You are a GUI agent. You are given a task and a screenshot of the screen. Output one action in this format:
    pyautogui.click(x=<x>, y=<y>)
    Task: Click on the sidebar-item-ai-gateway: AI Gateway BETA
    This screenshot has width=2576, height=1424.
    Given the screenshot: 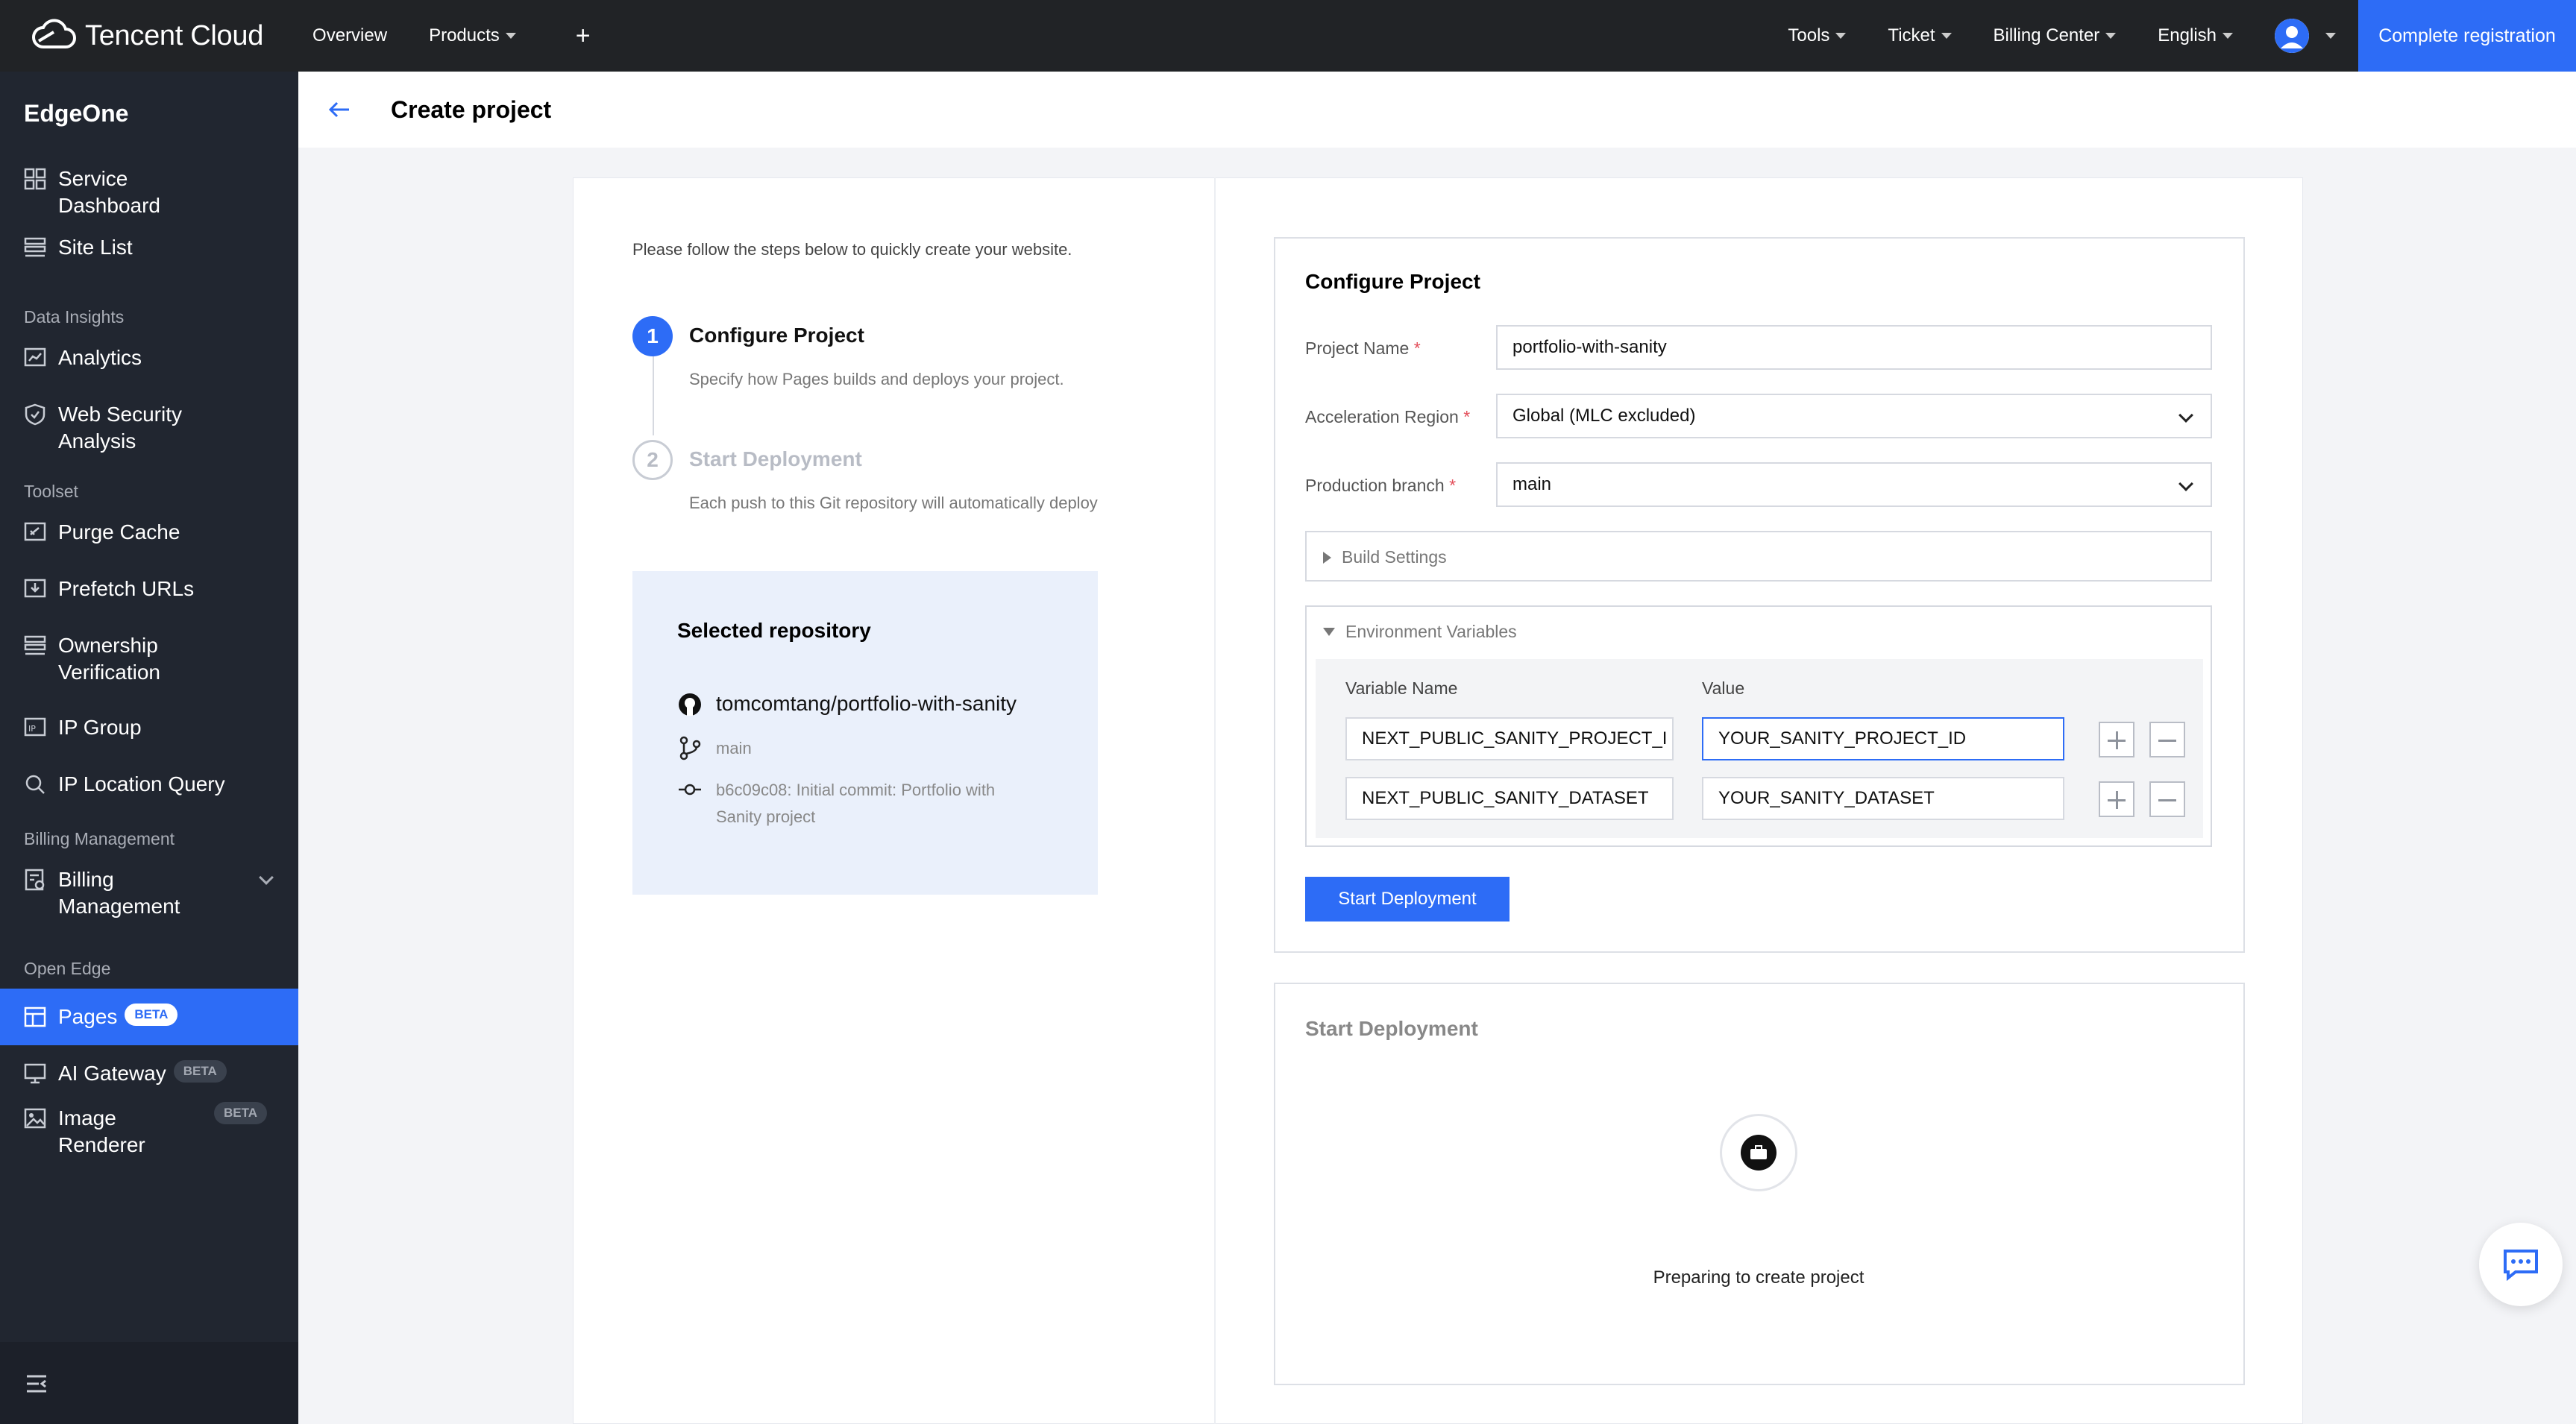 What is the action you would take?
    pyautogui.click(x=149, y=1073)
    